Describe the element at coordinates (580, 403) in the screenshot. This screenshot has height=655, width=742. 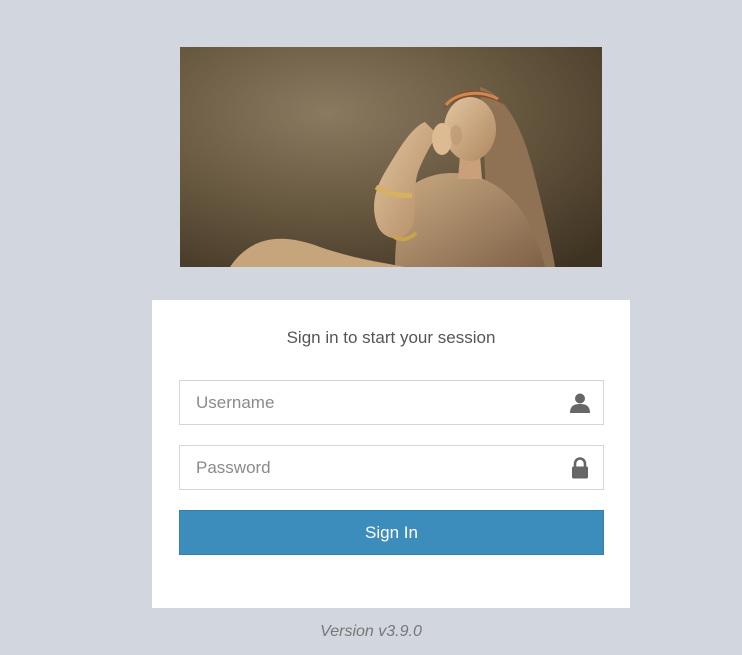
I see `user-icon` at that location.